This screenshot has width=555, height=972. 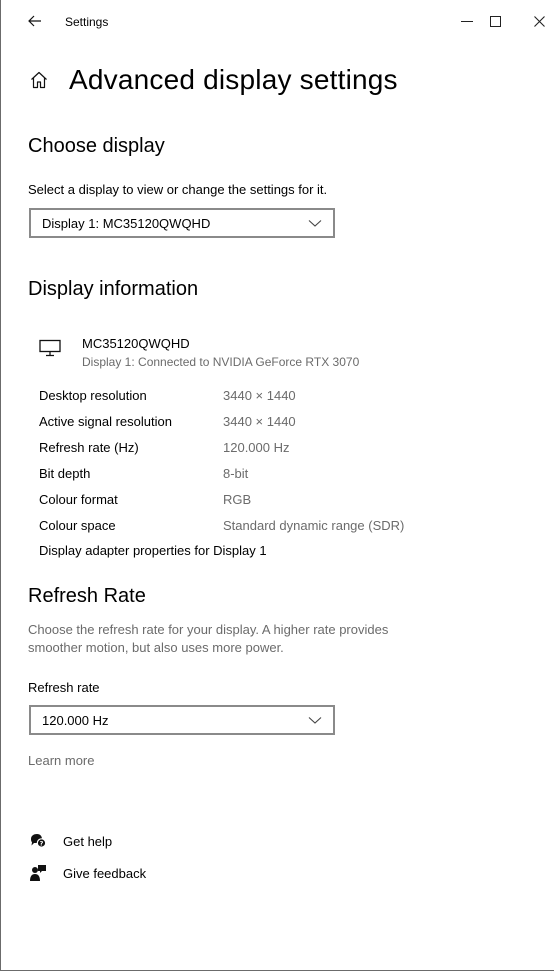 I want to click on info-row-active-signal-resolution: Active signal resolution 3440 × 1440, so click(x=249, y=426).